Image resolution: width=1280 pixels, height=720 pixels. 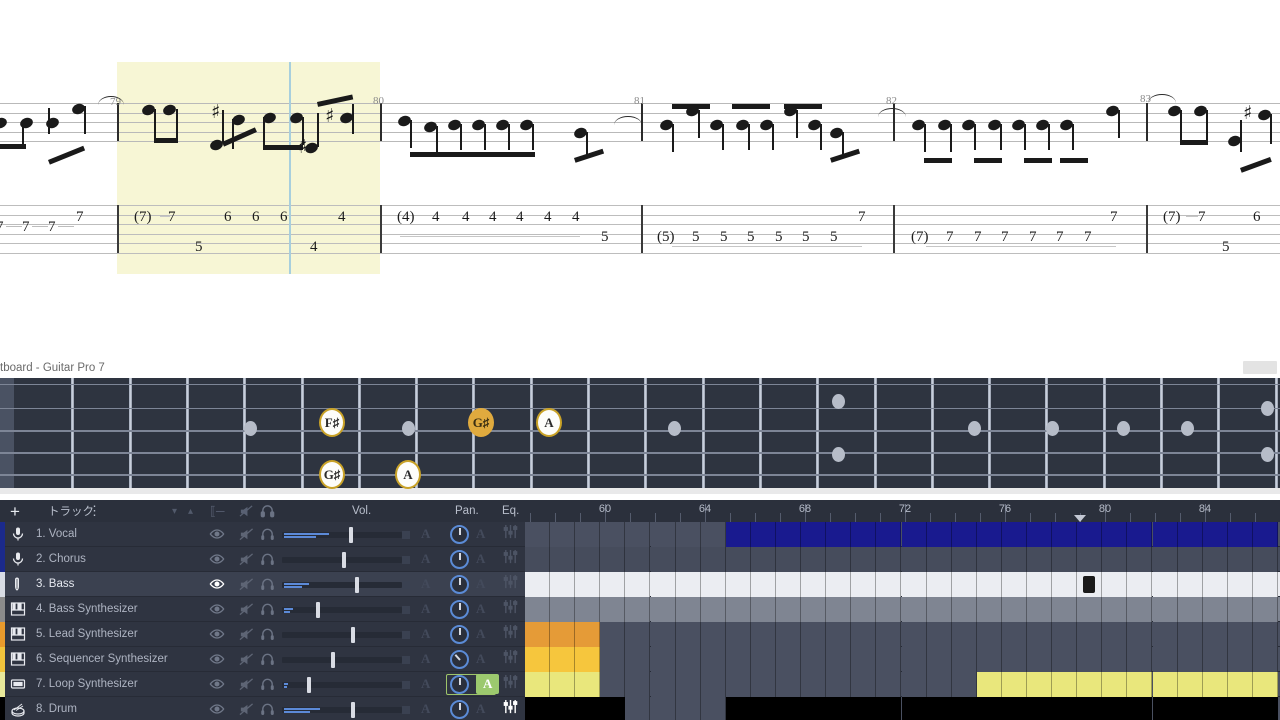 What do you see at coordinates (262, 584) in the screenshot?
I see `track-row: 3. Bass A A` at bounding box center [262, 584].